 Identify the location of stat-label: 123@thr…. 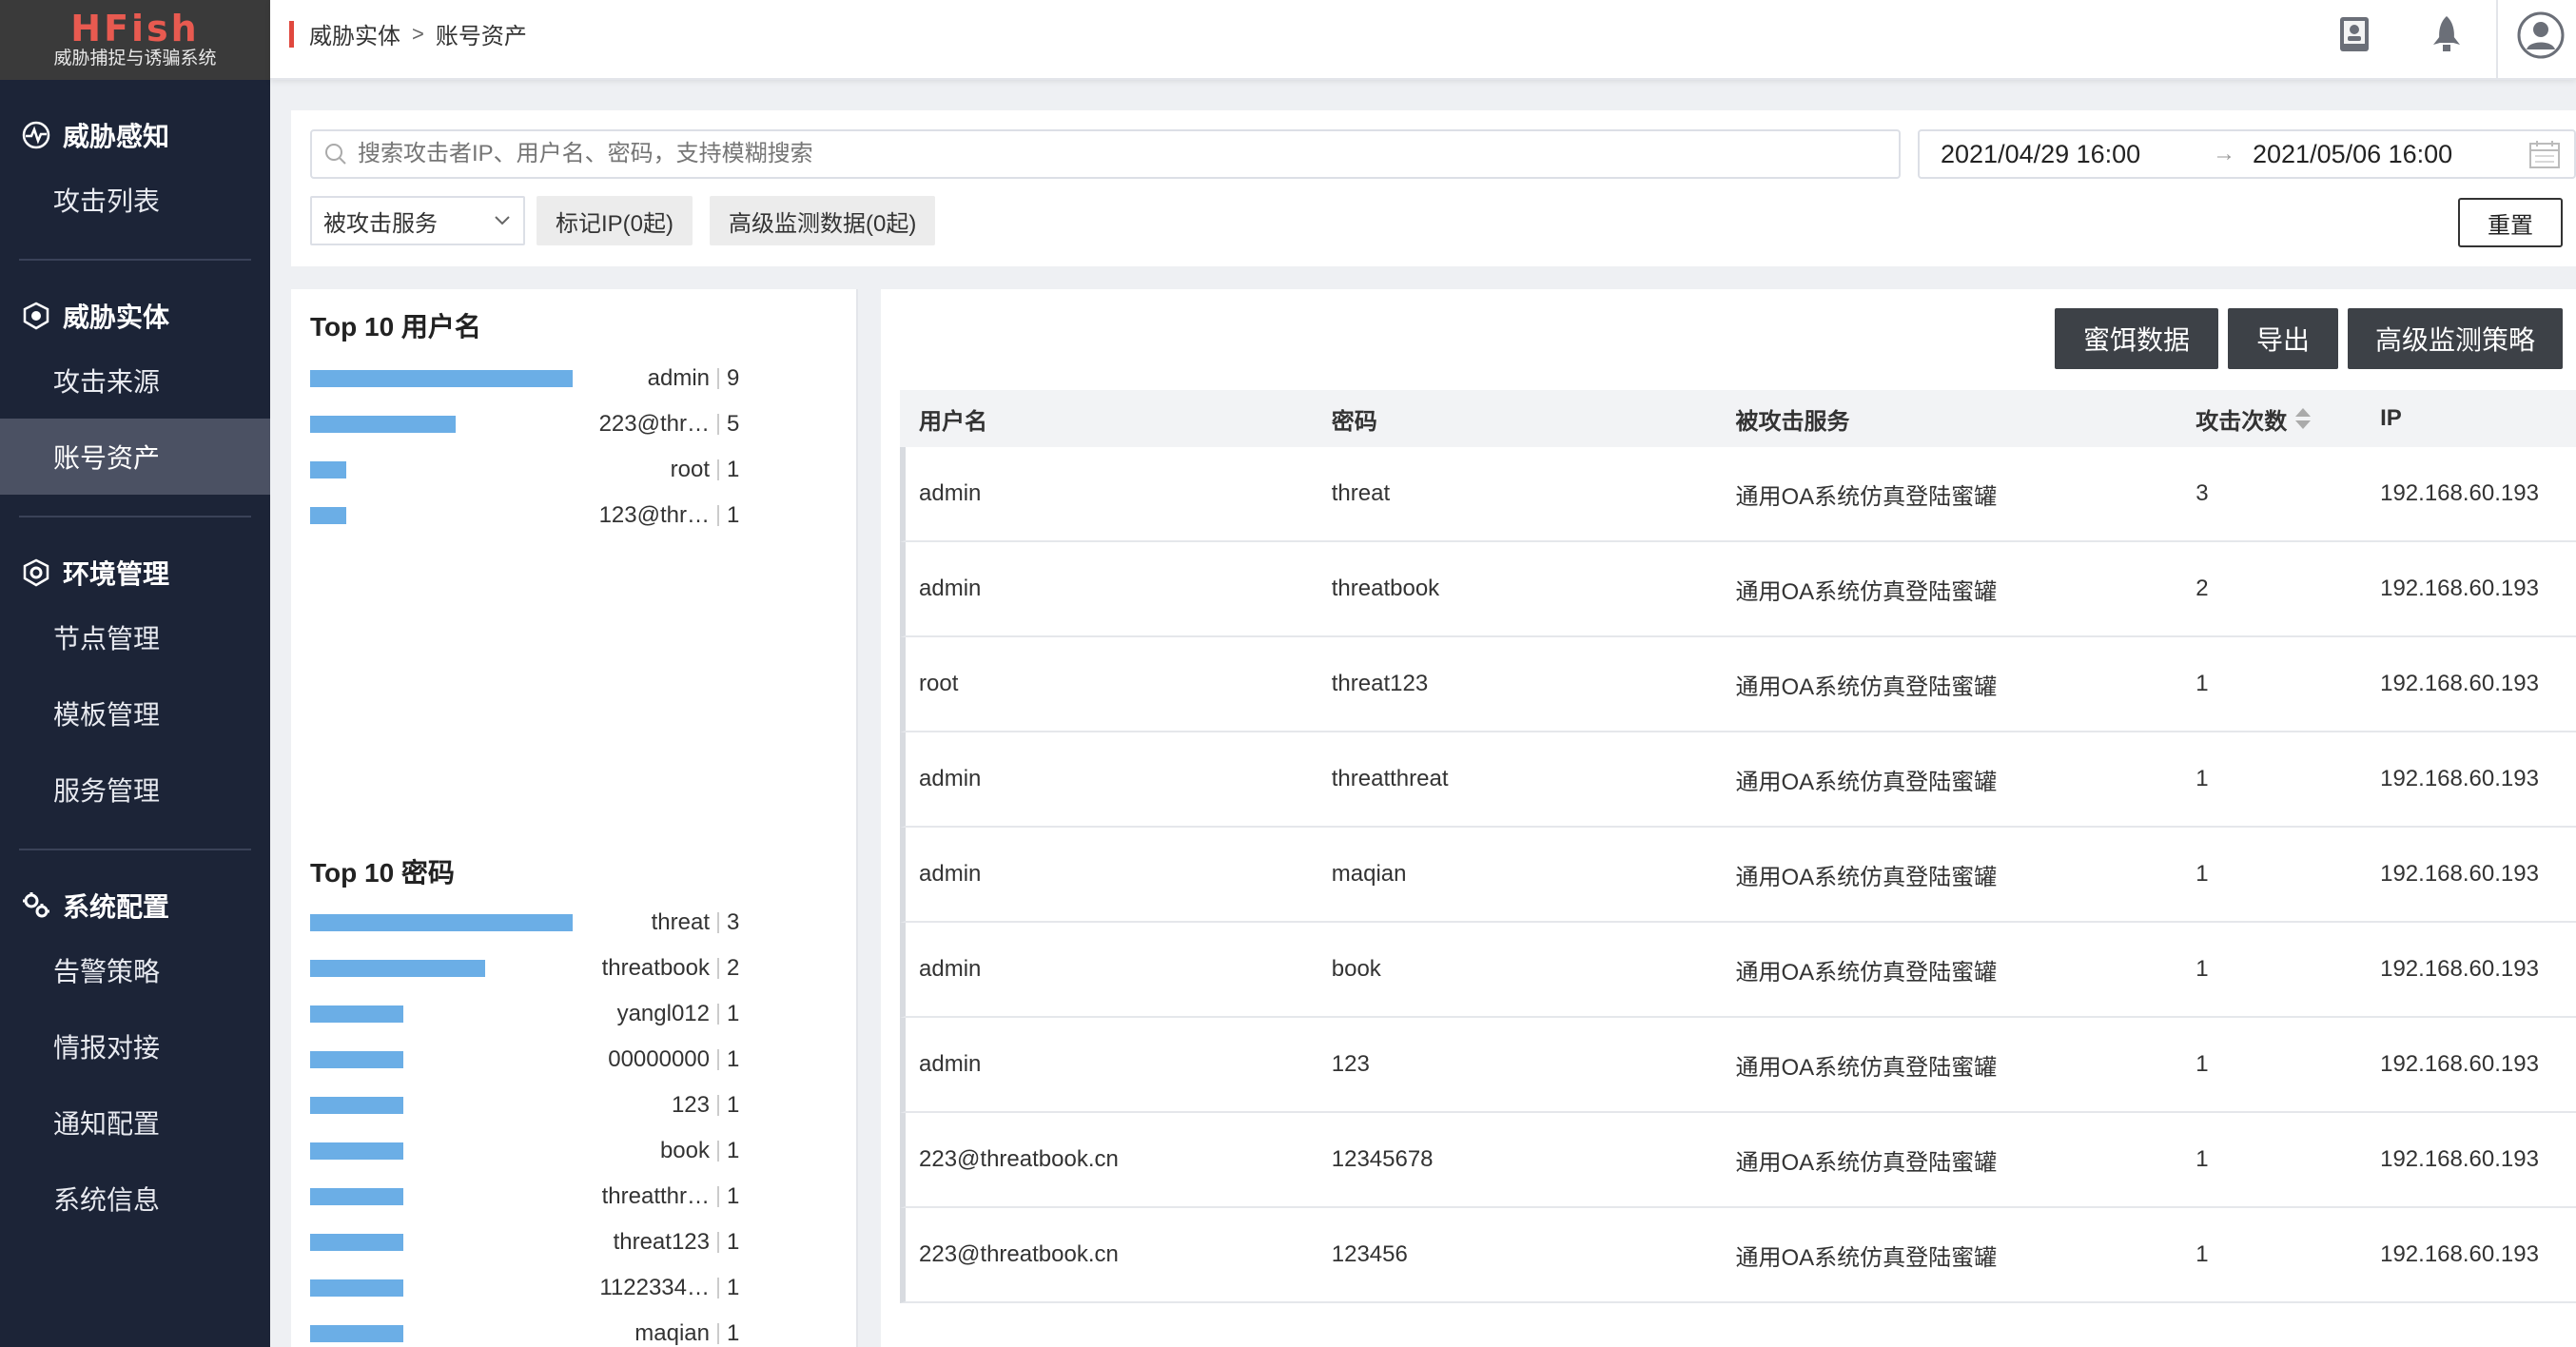
(654, 515).